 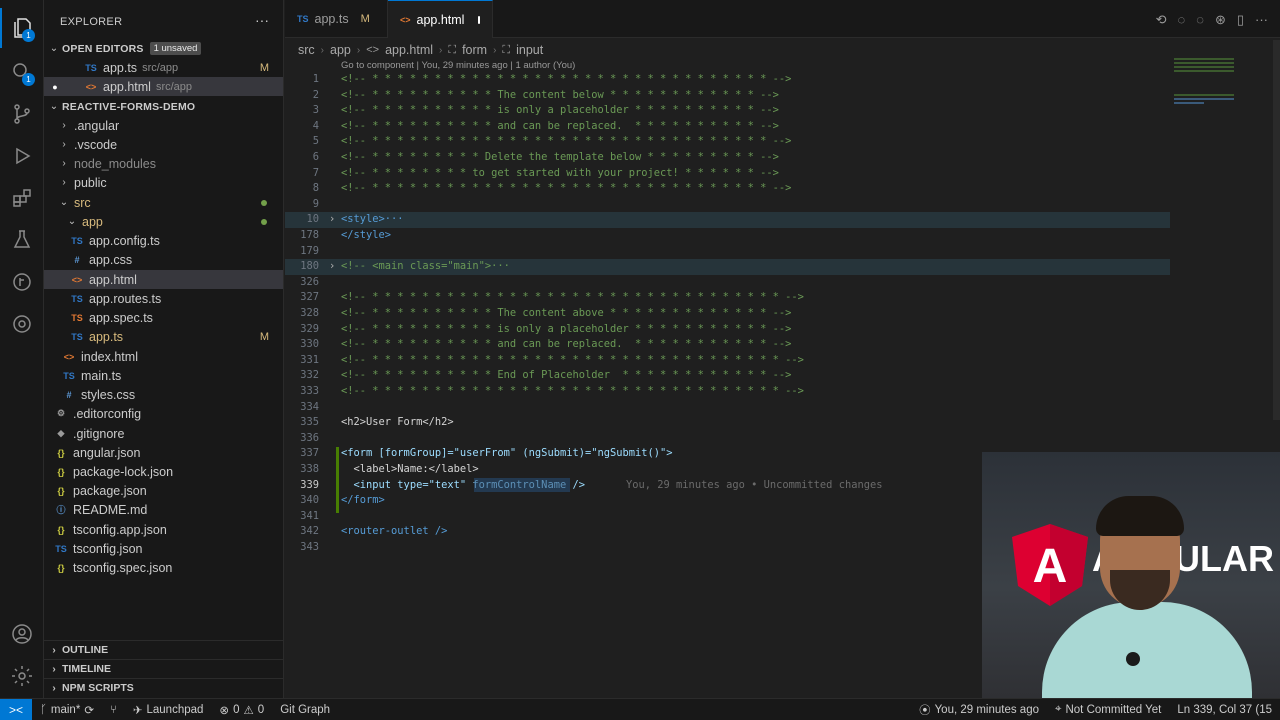 What do you see at coordinates (479, 19) in the screenshot?
I see `unsaved-dot-icon` at bounding box center [479, 19].